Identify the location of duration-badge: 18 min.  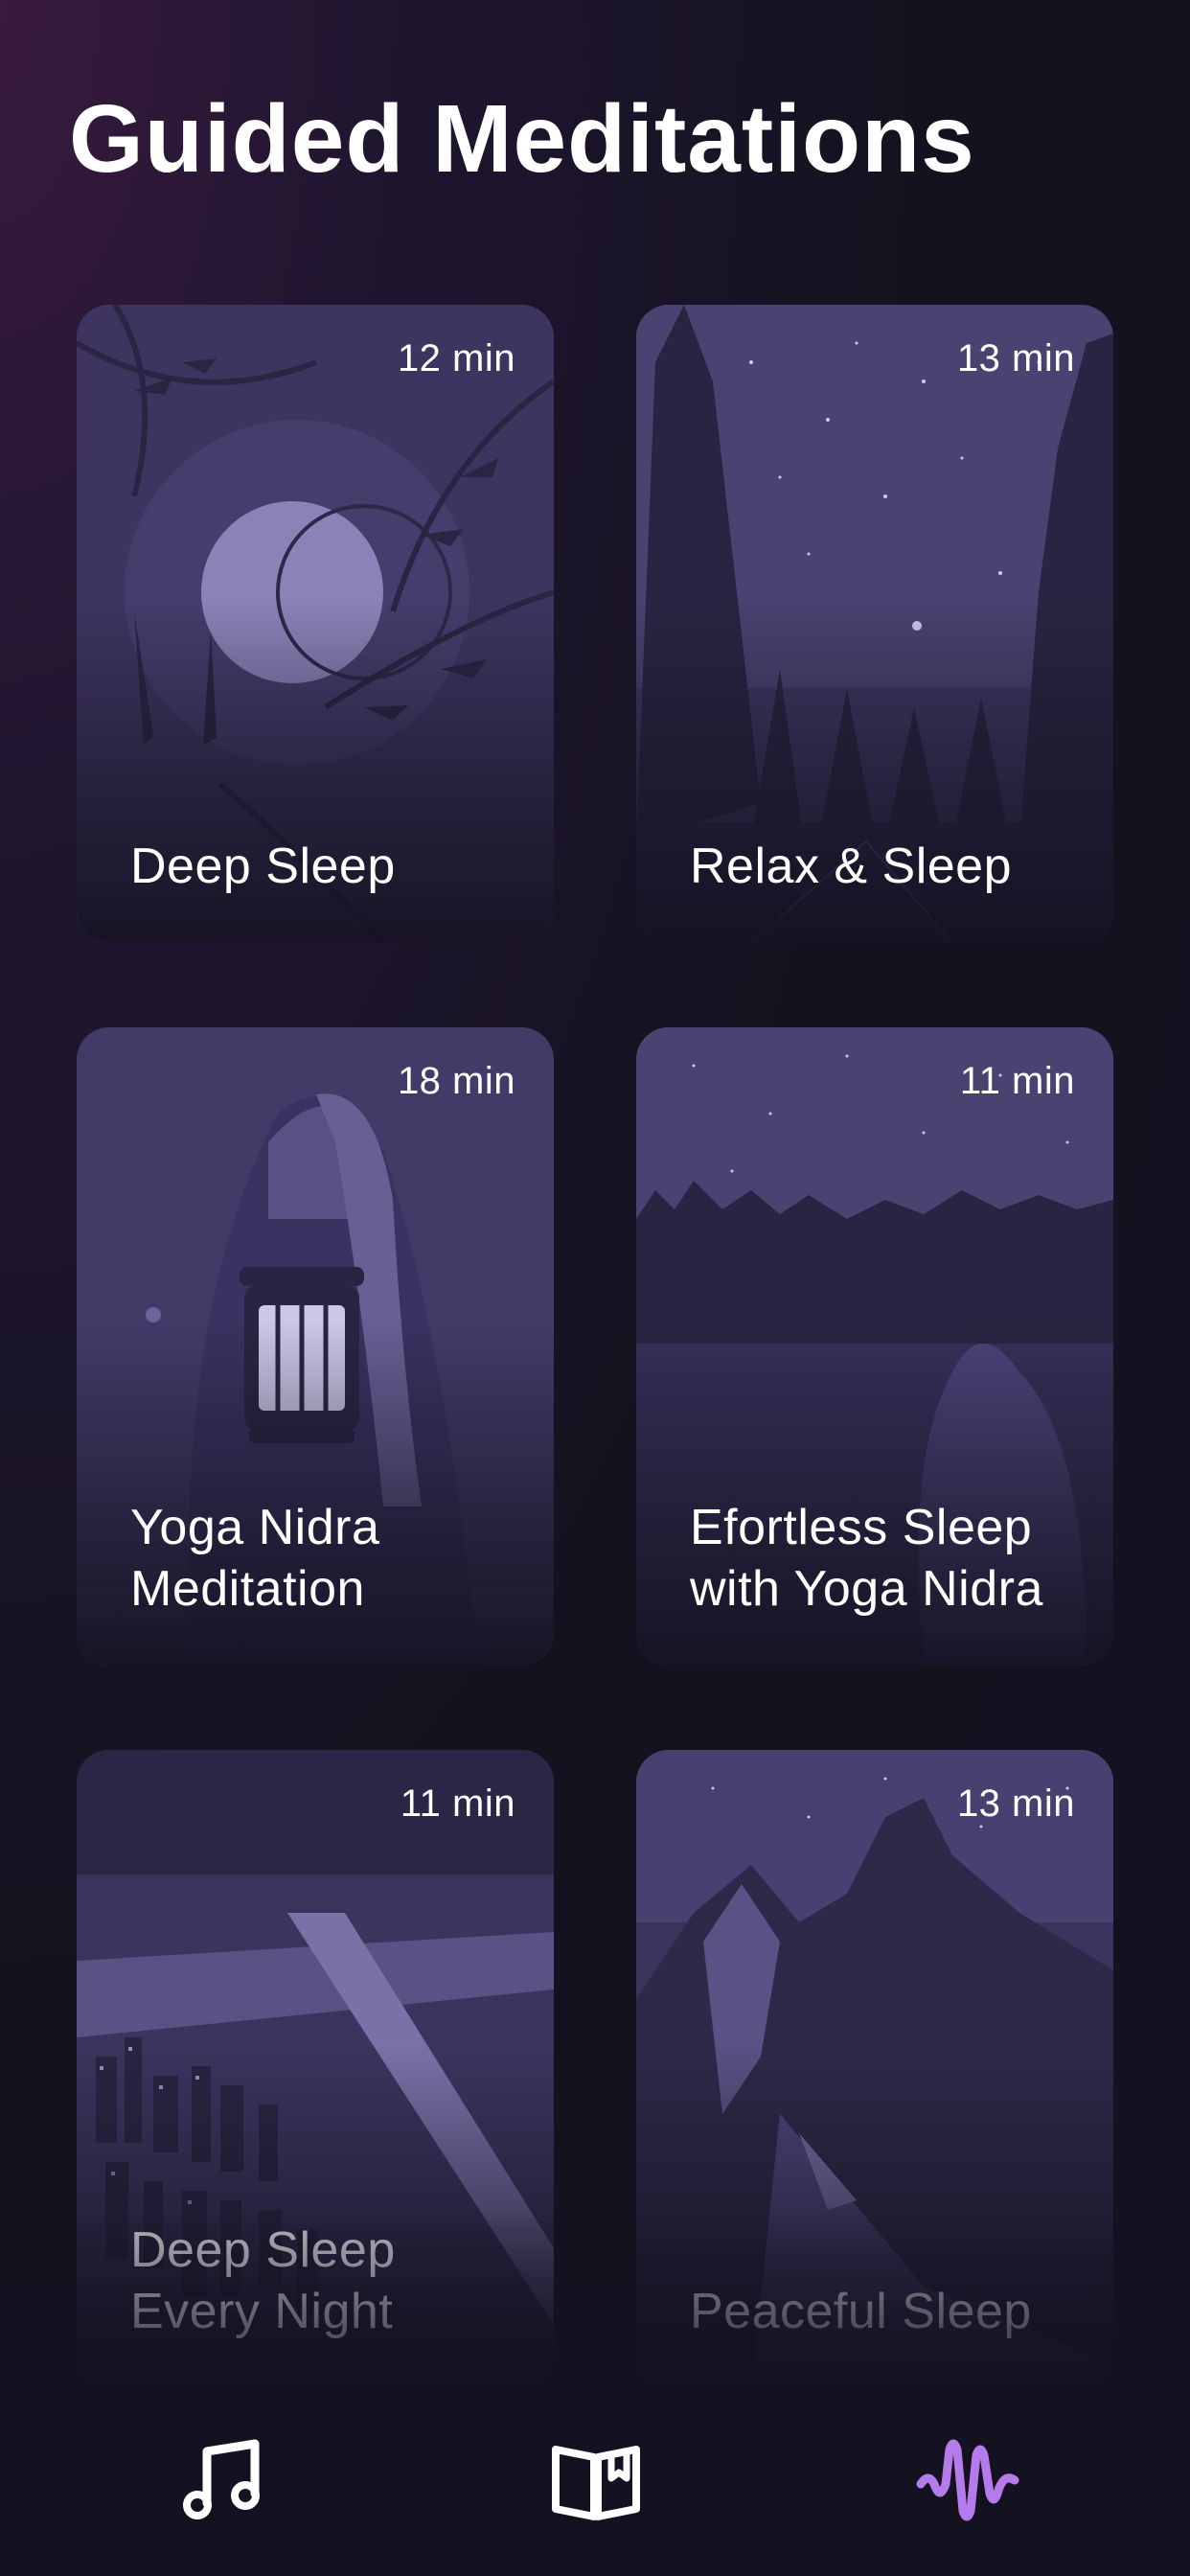
(456, 1081).